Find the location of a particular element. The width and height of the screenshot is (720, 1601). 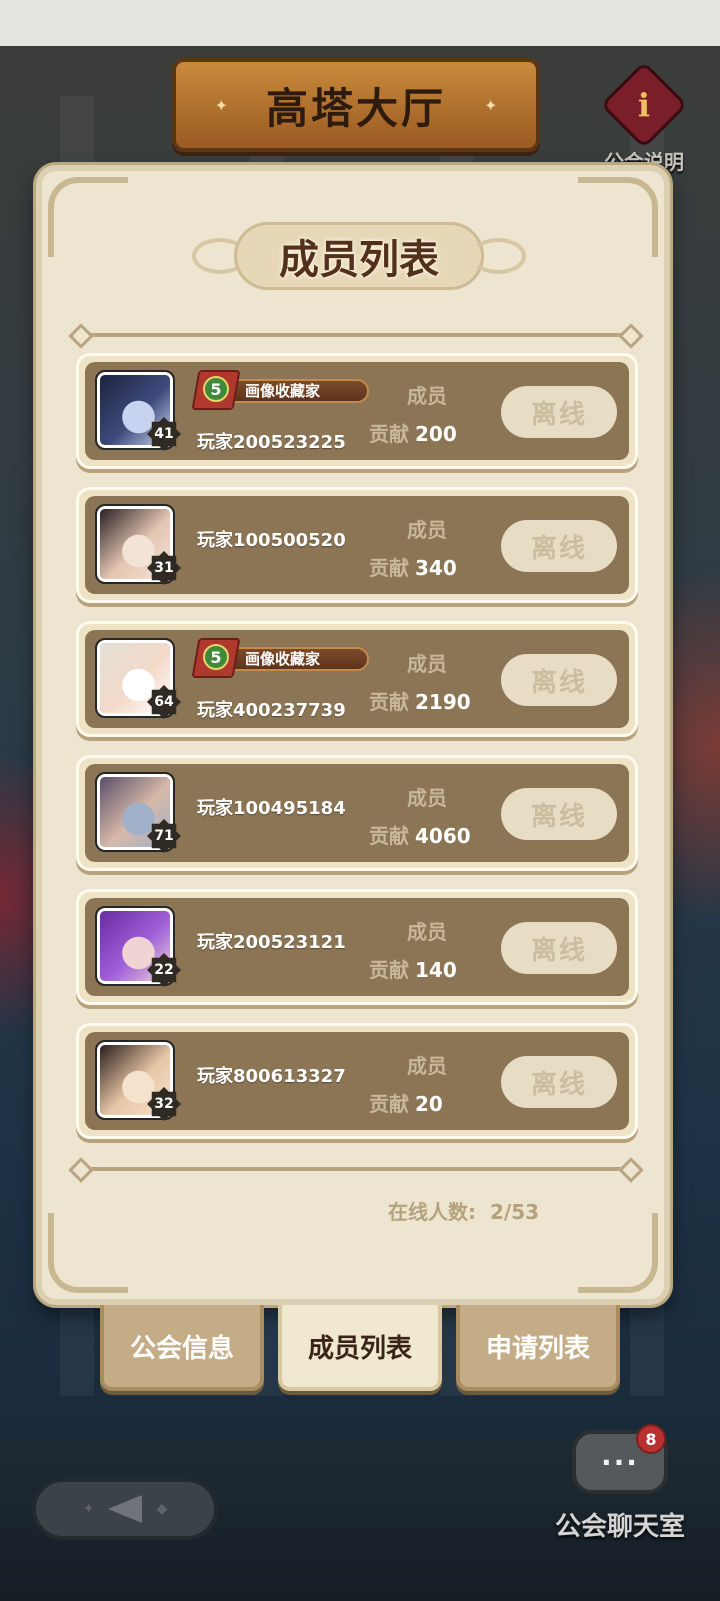

contribution-value: 2190 is located at coordinates (443, 702).